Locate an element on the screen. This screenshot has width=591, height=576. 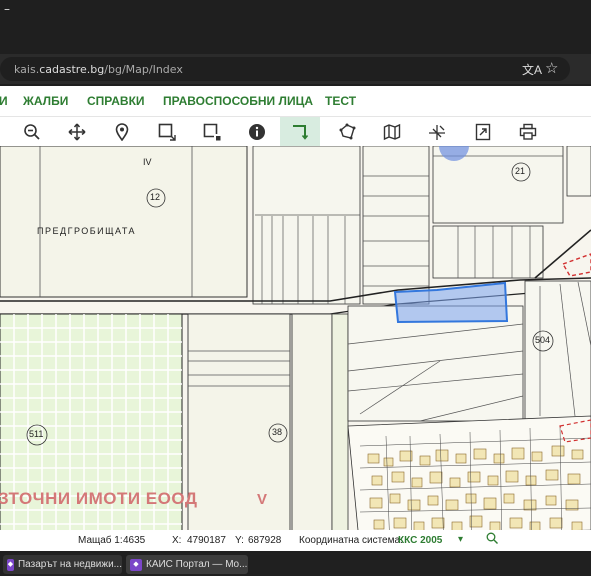
menu-item-partial: И is located at coordinates (4, 101).